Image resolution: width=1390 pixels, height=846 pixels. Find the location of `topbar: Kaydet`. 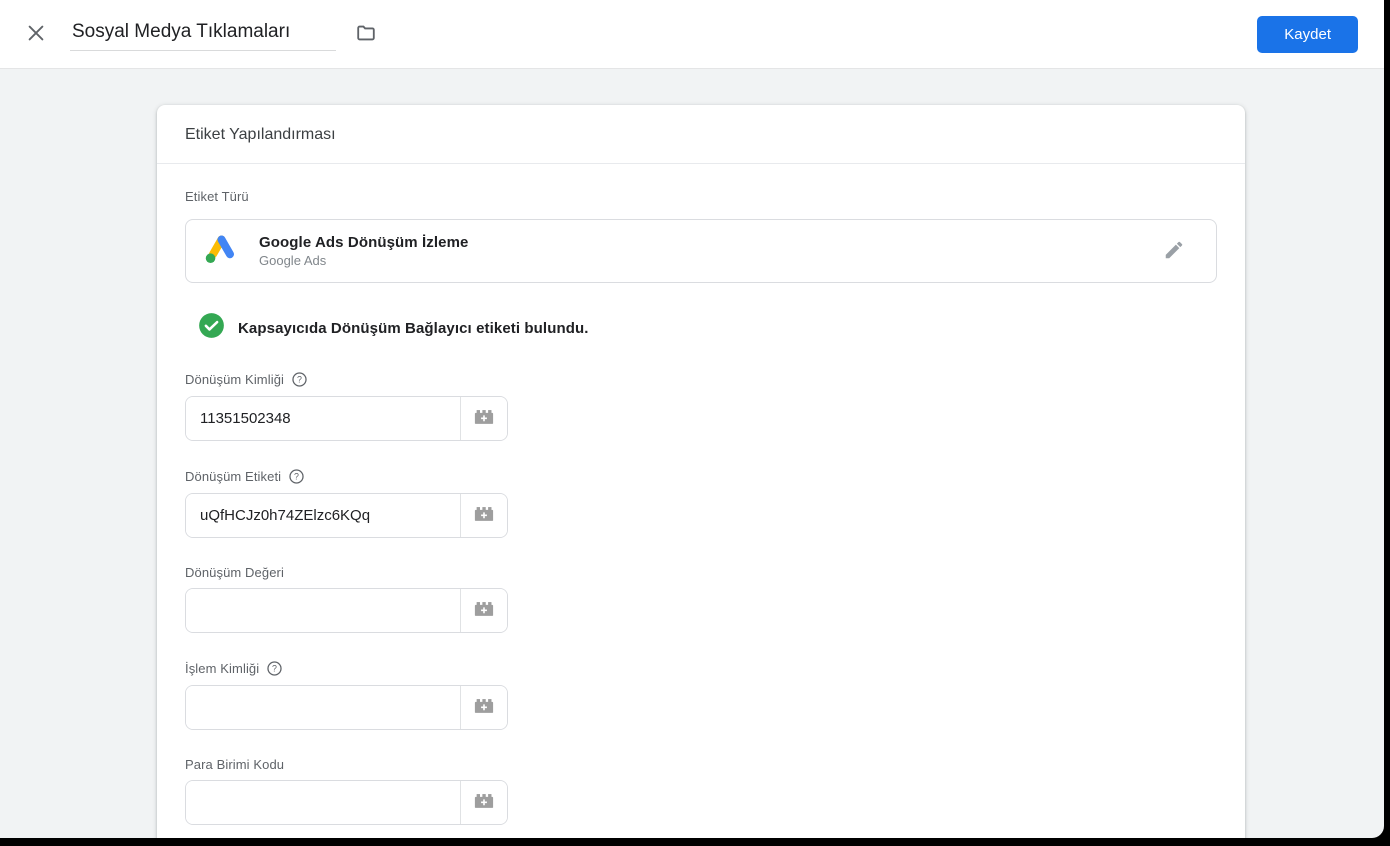

topbar: Kaydet is located at coordinates (692, 34).